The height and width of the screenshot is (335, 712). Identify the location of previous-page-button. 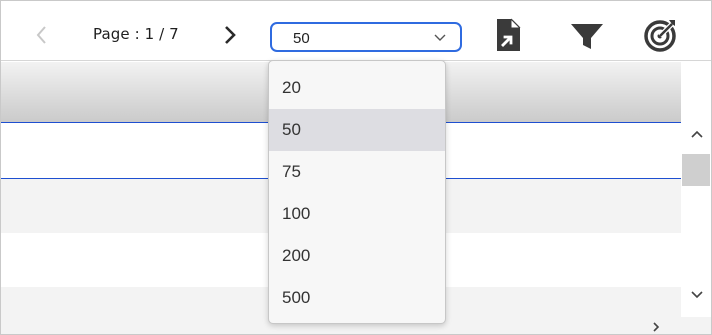
(42, 35).